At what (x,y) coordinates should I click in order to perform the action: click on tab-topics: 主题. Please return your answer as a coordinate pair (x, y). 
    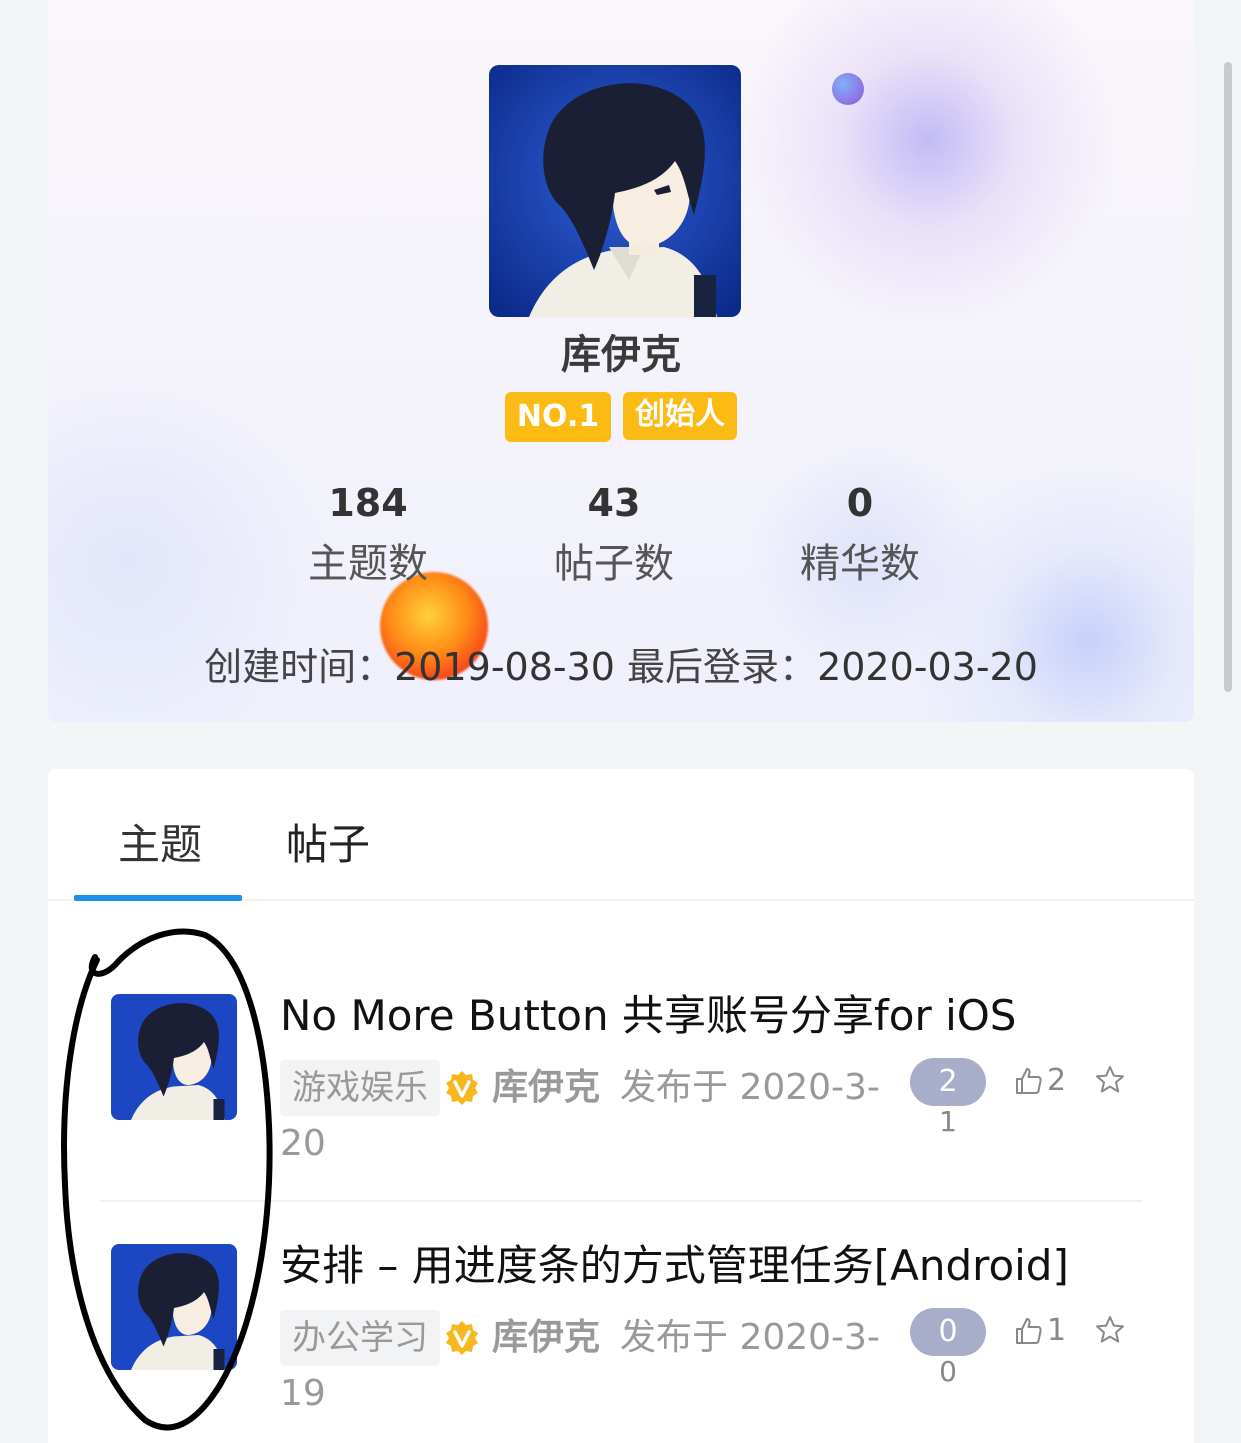
    Looking at the image, I should click on (160, 845).